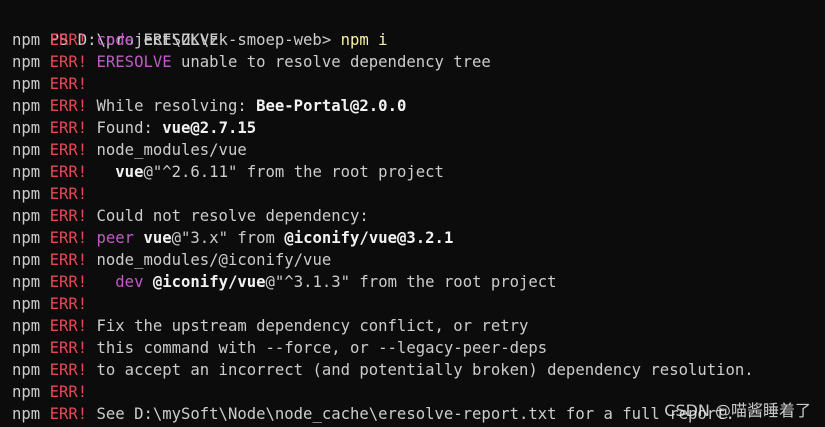 This screenshot has height=427, width=825. Describe the element at coordinates (303, 106) in the screenshot. I see `output-segment: Bee-Portal` at that location.